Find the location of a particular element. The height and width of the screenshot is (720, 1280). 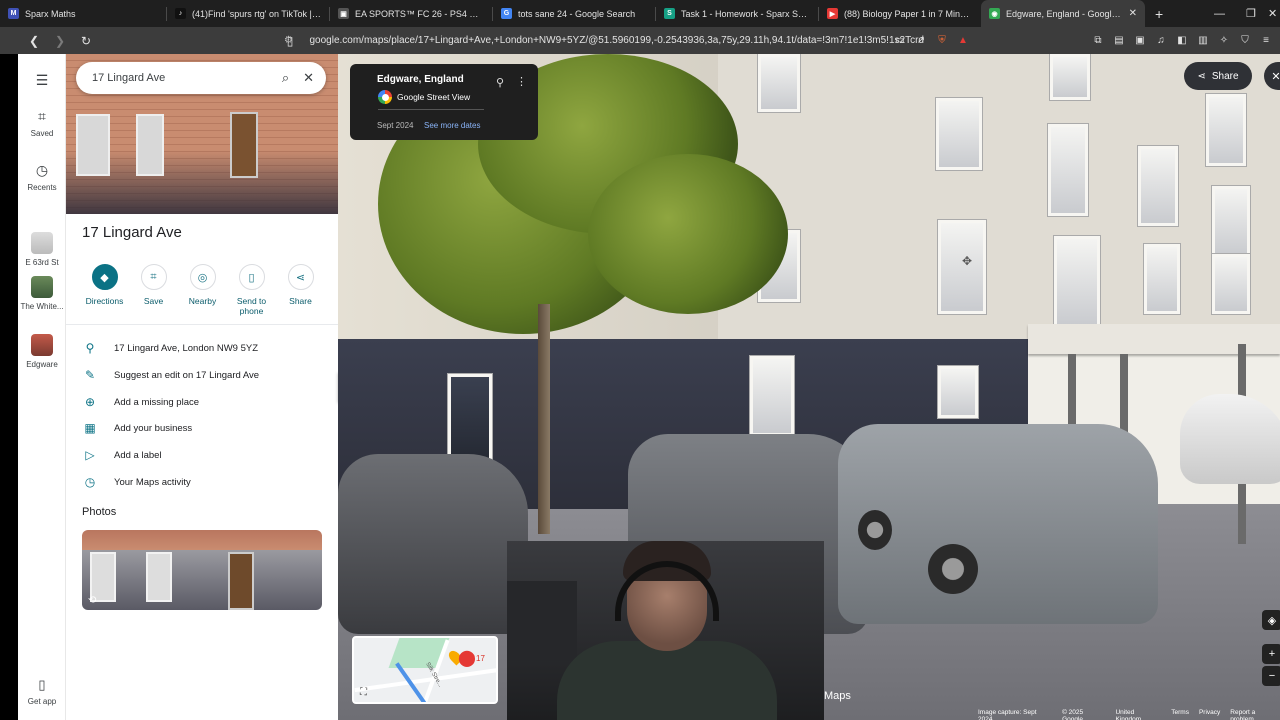

site-info-icon: ⚙ is located at coordinates (289, 40).